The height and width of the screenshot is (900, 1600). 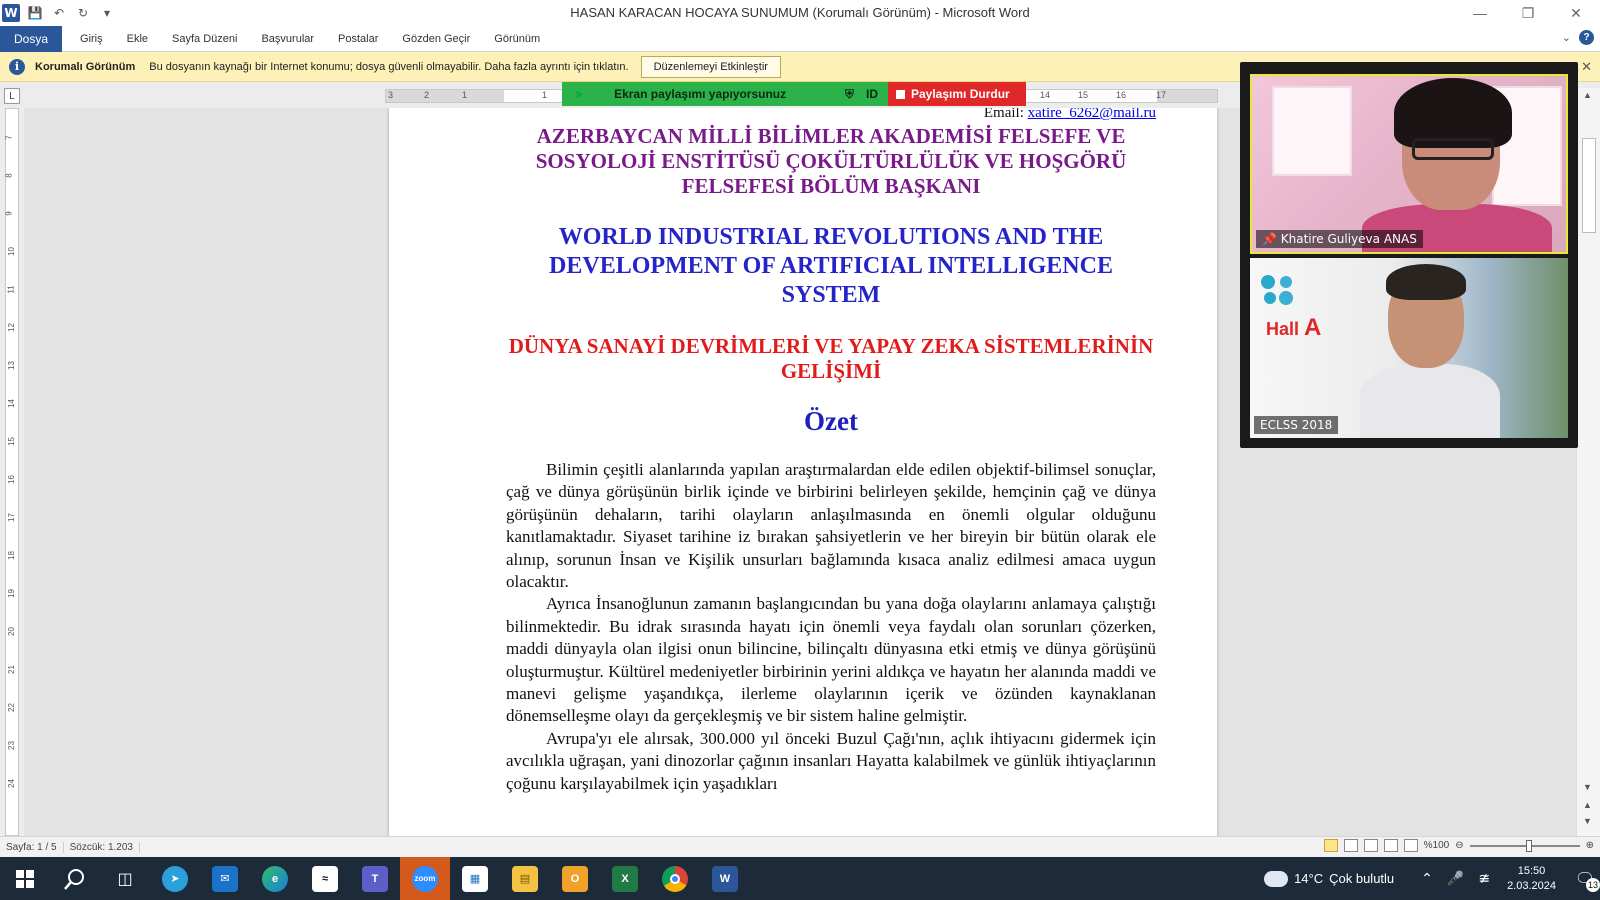 What do you see at coordinates (517, 39) in the screenshot?
I see `tab-view: Görünüm` at bounding box center [517, 39].